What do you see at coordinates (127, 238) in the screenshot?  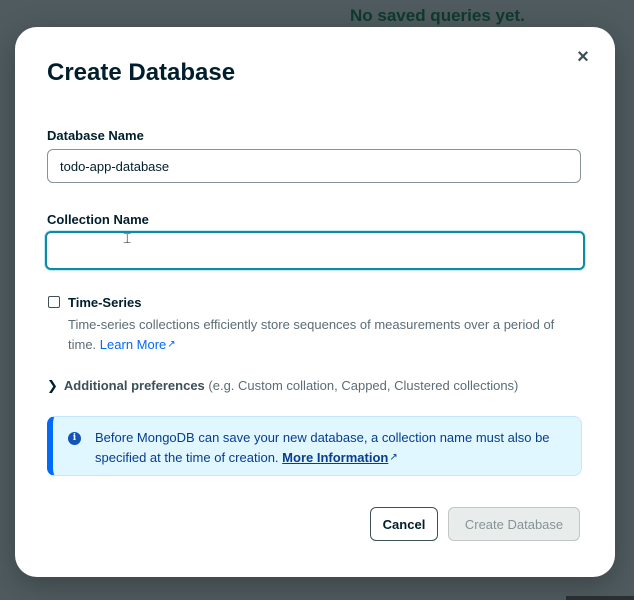 I see `text-cursor-icon: ⌶` at bounding box center [127, 238].